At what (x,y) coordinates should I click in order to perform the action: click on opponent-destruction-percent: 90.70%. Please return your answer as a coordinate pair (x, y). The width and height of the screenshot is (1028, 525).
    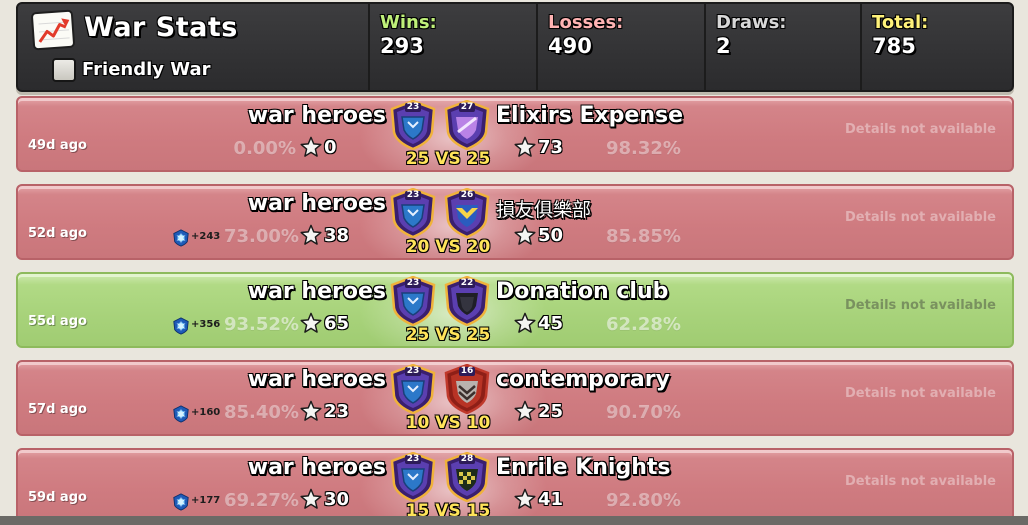
    Looking at the image, I should click on (643, 412).